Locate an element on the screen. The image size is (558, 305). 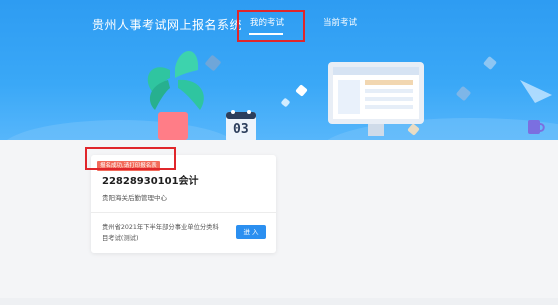
card-divider is located at coordinates (183, 212).